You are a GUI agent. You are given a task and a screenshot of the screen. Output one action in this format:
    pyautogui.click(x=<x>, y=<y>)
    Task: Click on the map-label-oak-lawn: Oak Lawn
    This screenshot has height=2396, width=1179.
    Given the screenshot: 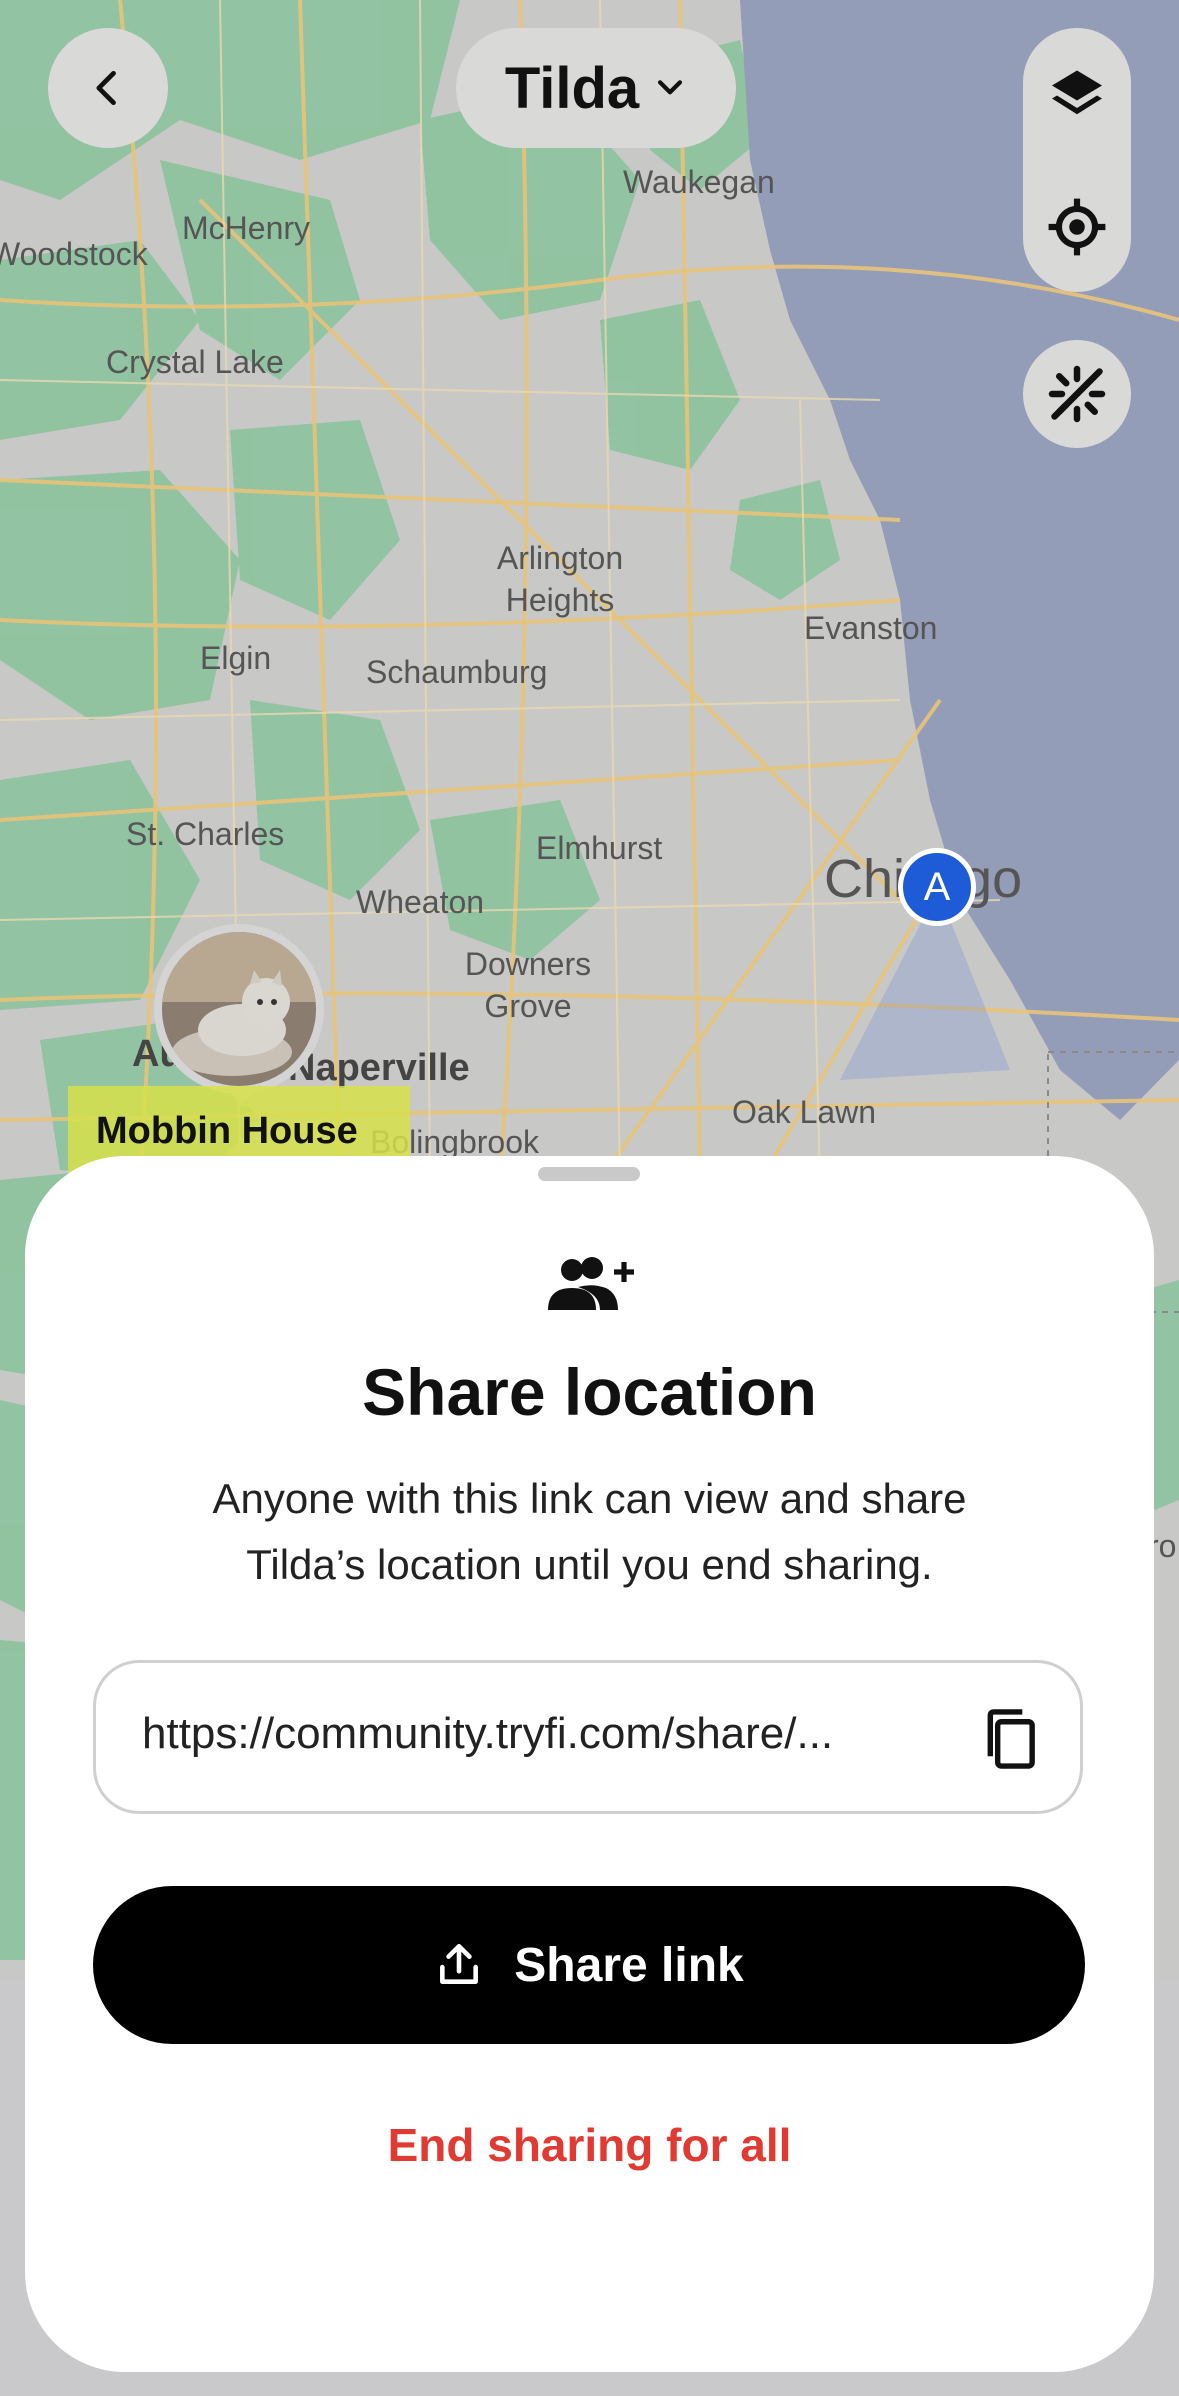 What is the action you would take?
    pyautogui.click(x=804, y=1112)
    